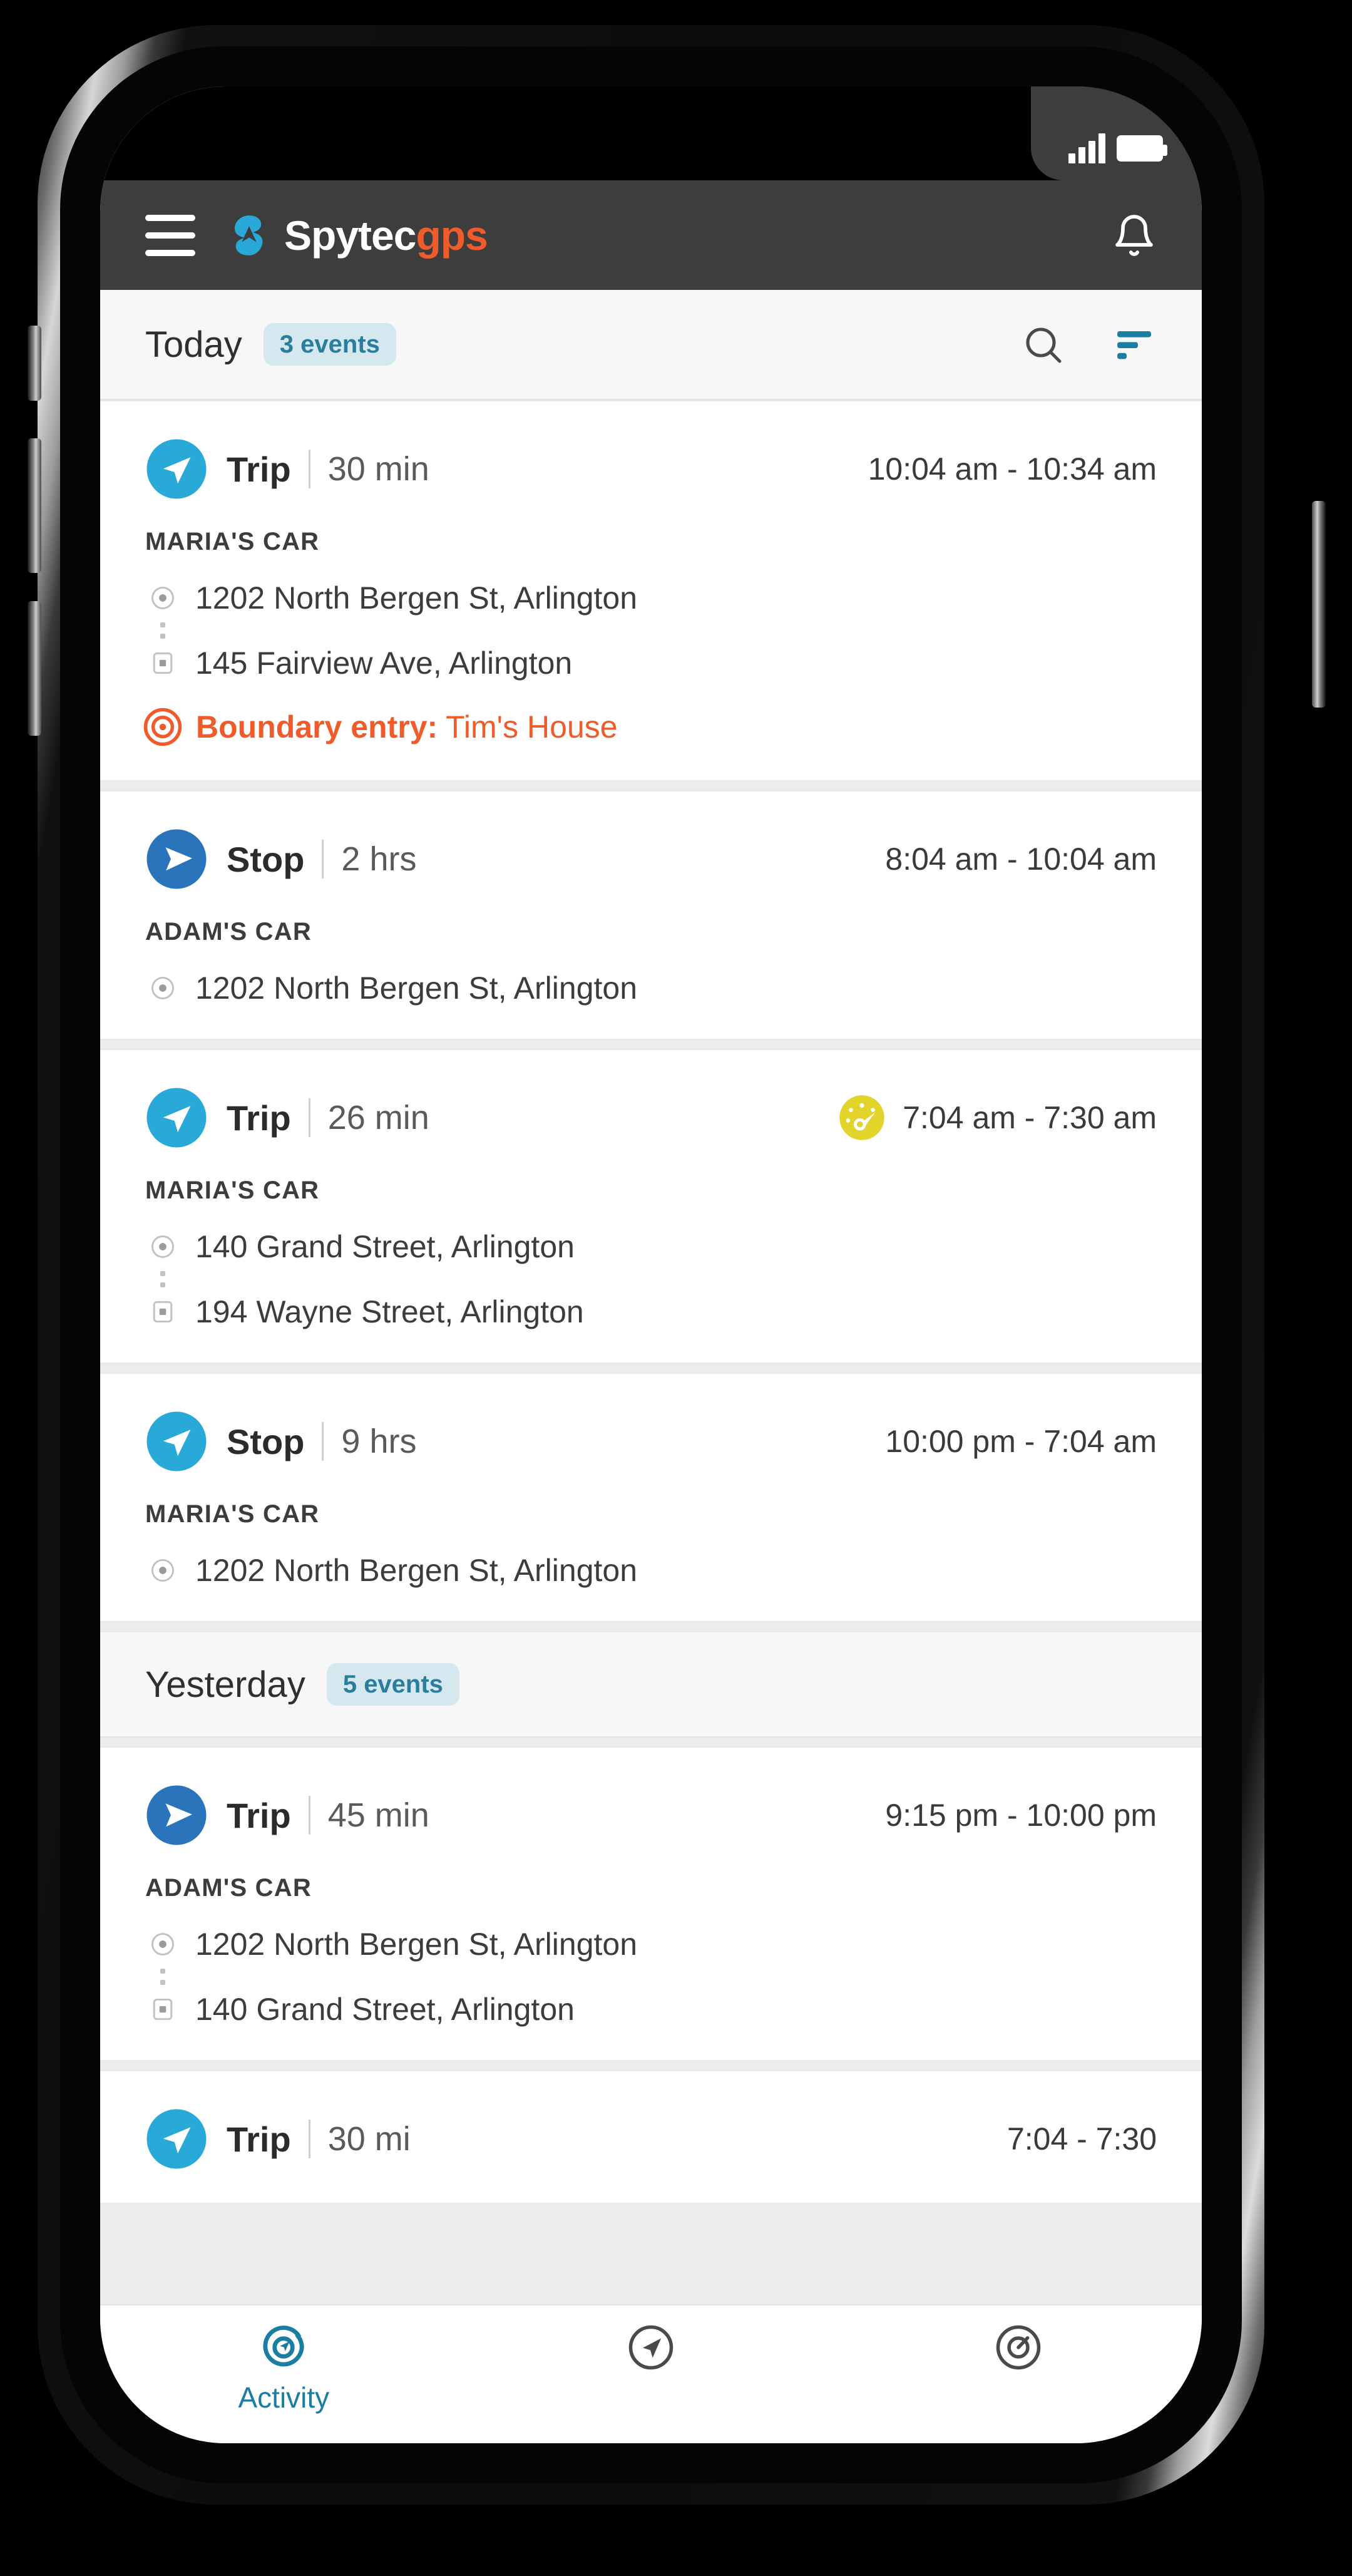  What do you see at coordinates (1088, 344) in the screenshot?
I see `day-header-actions` at bounding box center [1088, 344].